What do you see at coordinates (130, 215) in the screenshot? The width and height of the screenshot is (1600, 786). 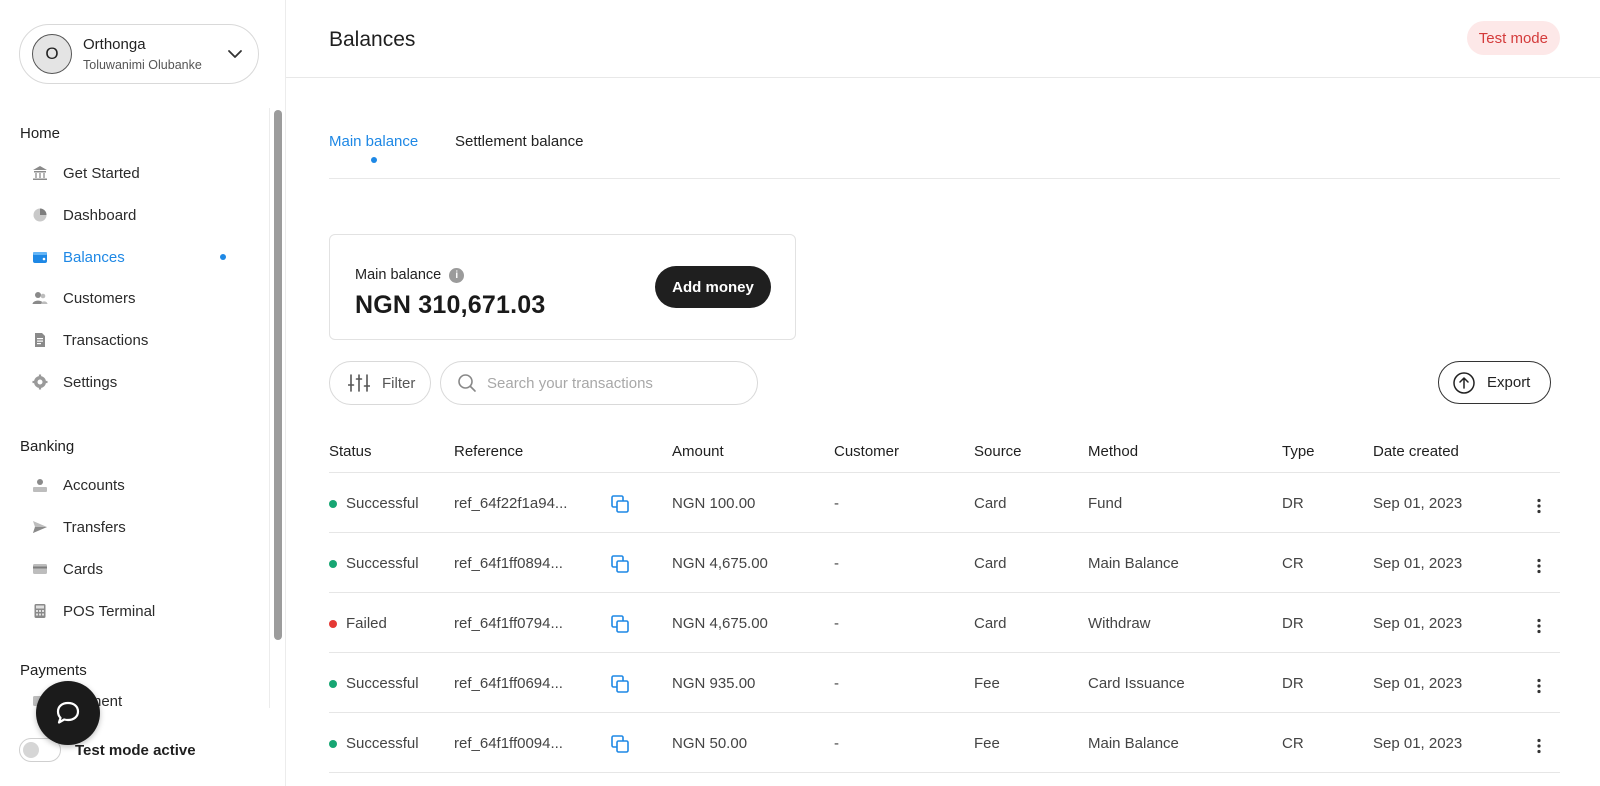 I see `sidebar-item-dashboard: Dashboard` at bounding box center [130, 215].